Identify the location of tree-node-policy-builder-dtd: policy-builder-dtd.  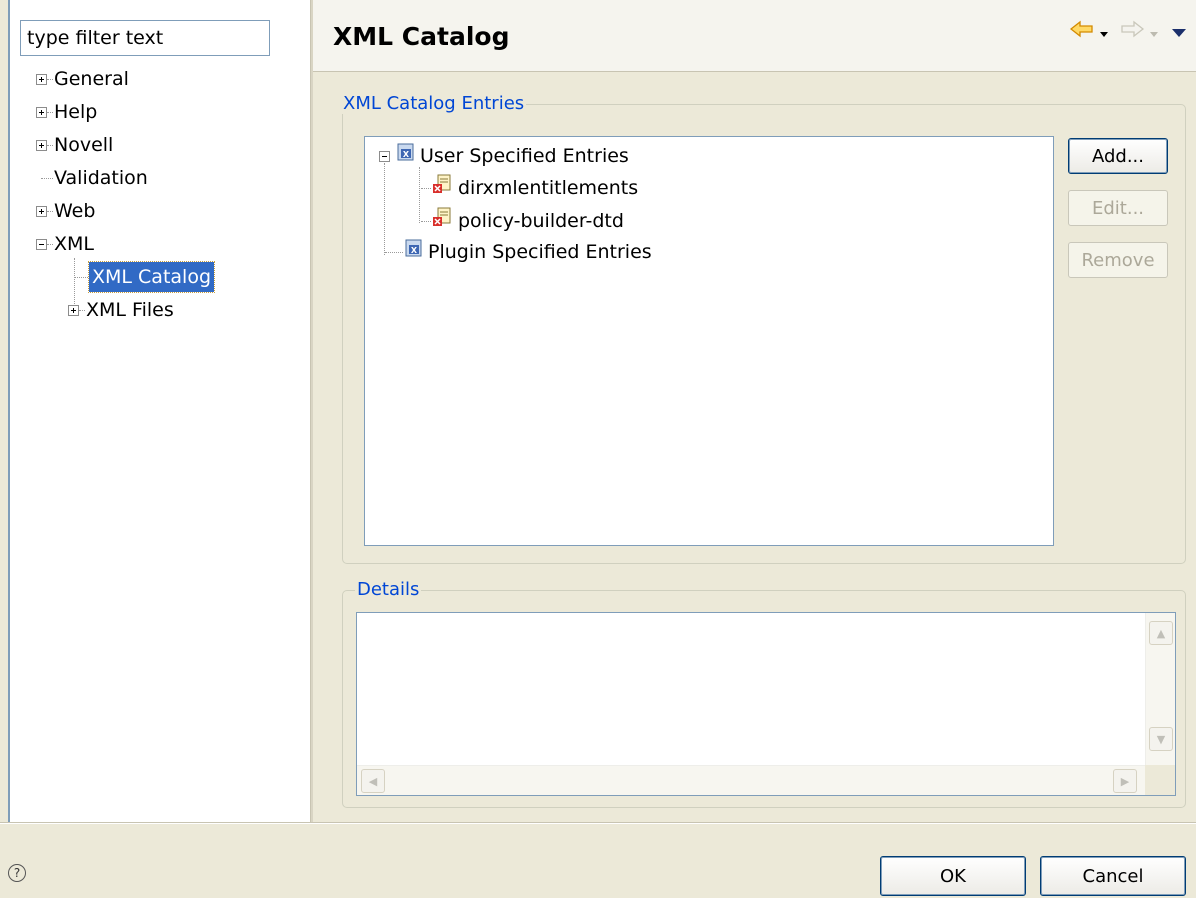
(522, 221).